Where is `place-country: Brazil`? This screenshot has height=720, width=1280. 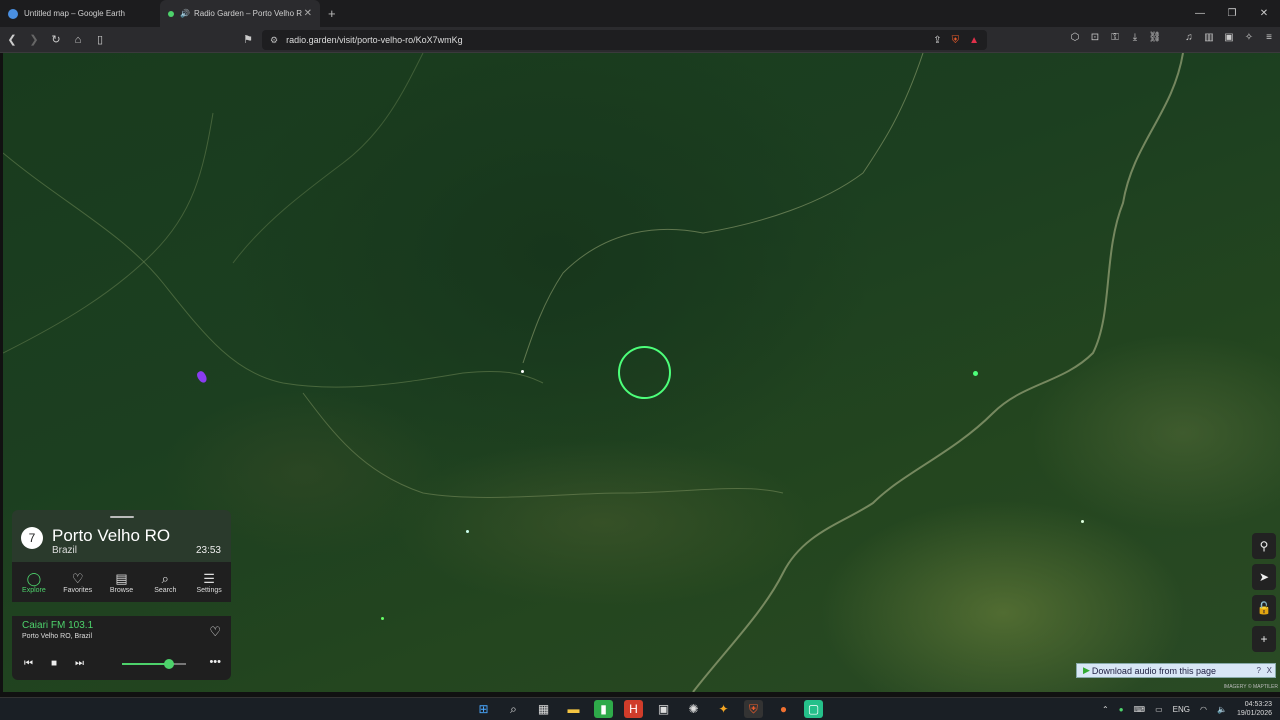 place-country: Brazil is located at coordinates (65, 550).